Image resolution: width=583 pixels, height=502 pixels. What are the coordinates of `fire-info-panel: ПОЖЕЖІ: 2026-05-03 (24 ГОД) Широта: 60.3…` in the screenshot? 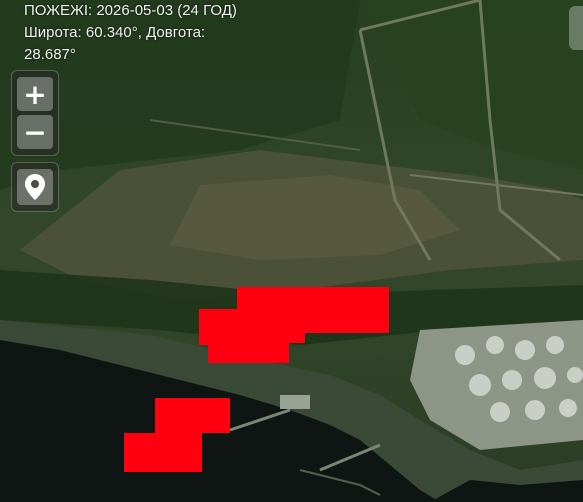 It's located at (130, 33).